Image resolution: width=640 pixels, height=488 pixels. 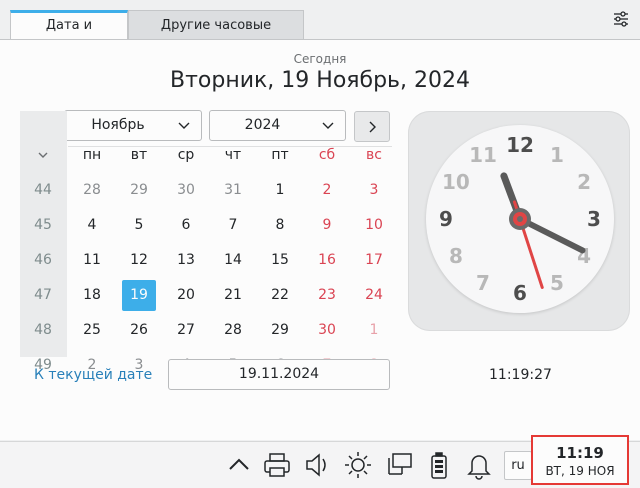 What do you see at coordinates (372, 126) in the screenshot?
I see `chevron-right-icon` at bounding box center [372, 126].